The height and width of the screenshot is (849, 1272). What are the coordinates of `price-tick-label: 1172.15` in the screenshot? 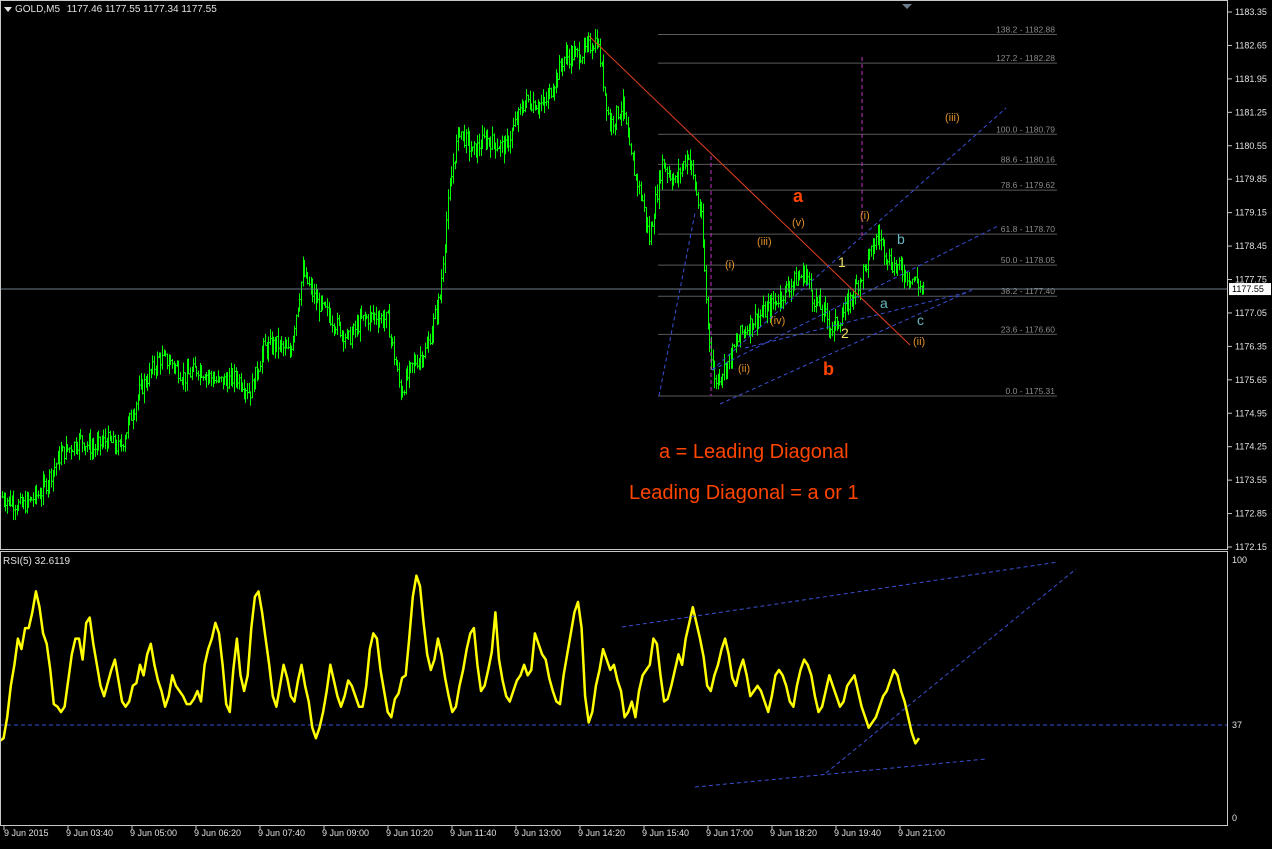 It's located at (1251, 547).